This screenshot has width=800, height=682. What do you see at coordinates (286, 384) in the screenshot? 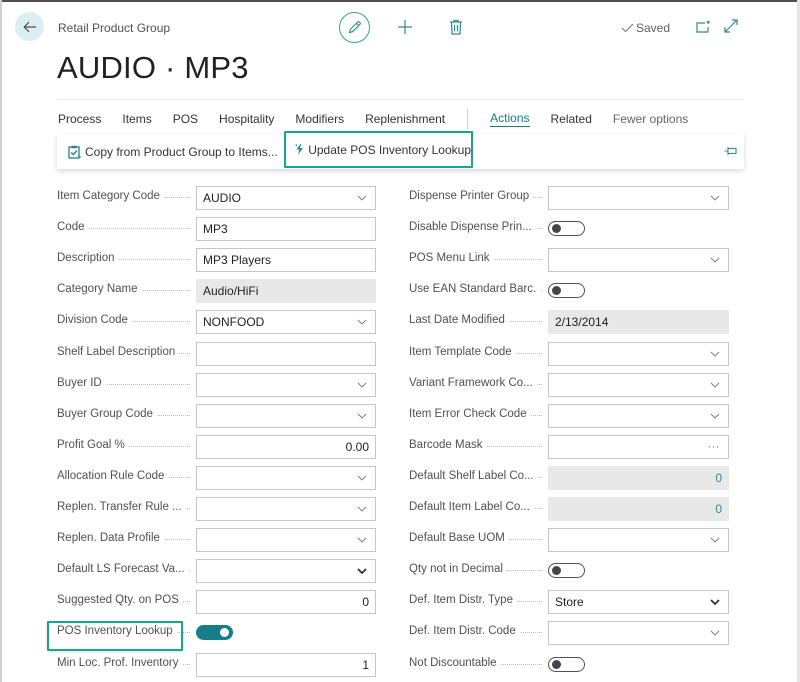
I see `buyer-id-input` at bounding box center [286, 384].